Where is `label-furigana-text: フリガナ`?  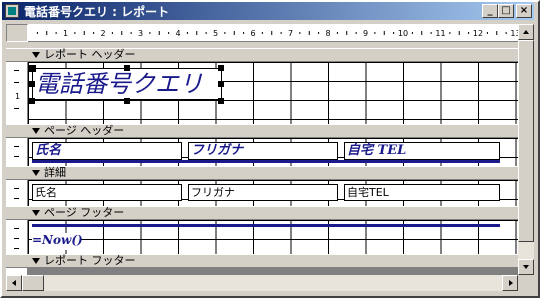
label-furigana-text: フリガナ is located at coordinates (217, 150).